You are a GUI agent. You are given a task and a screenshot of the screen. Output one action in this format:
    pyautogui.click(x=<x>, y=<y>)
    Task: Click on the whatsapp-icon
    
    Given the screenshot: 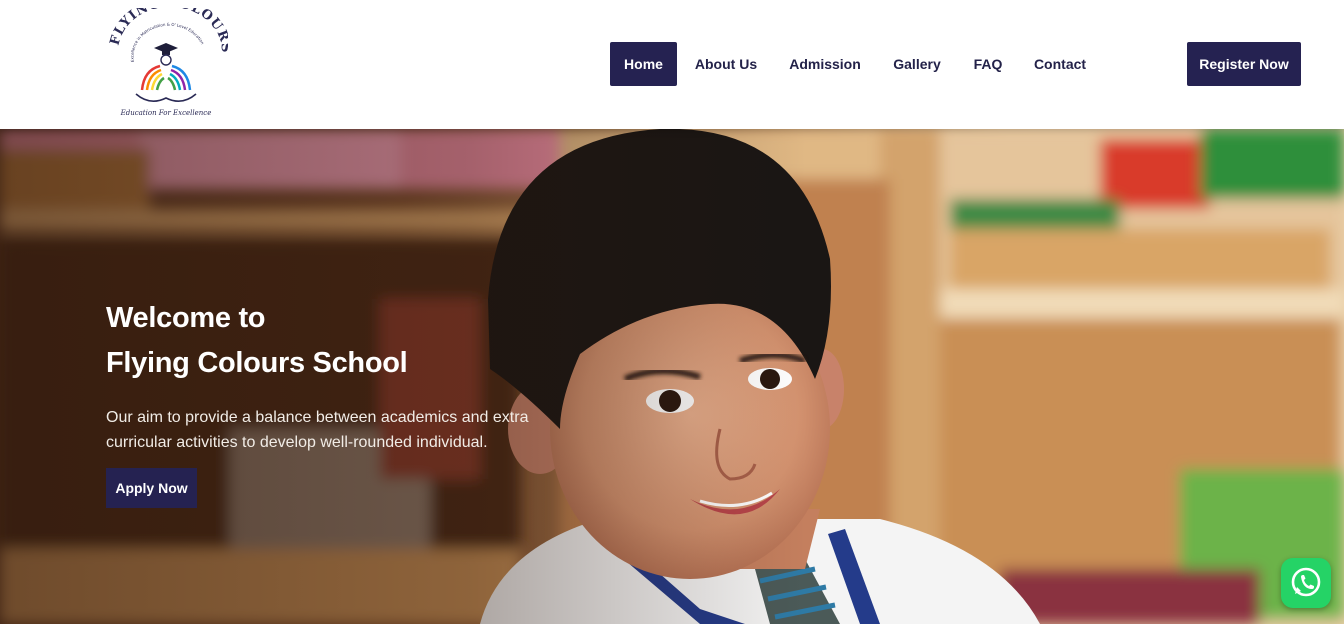 What is the action you would take?
    pyautogui.click(x=1306, y=582)
    